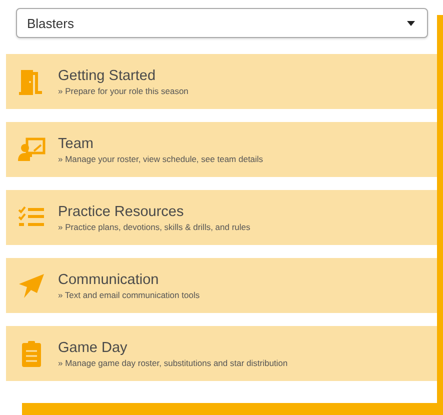 The width and height of the screenshot is (443, 415). I want to click on card-title: Getting Started, so click(107, 76).